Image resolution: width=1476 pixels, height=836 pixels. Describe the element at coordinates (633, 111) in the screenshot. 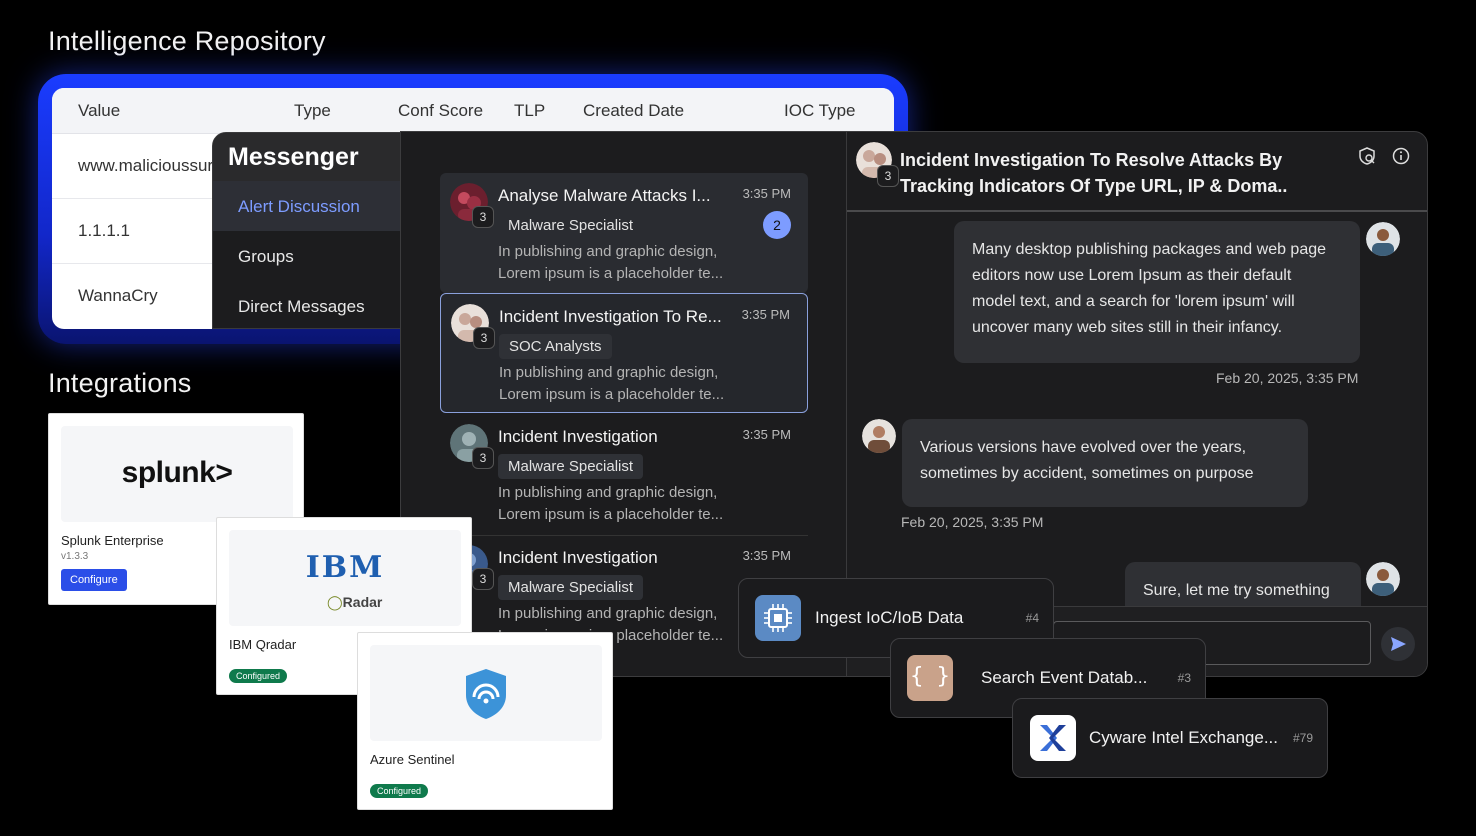

I see `column-header-created-date: Created Date` at that location.